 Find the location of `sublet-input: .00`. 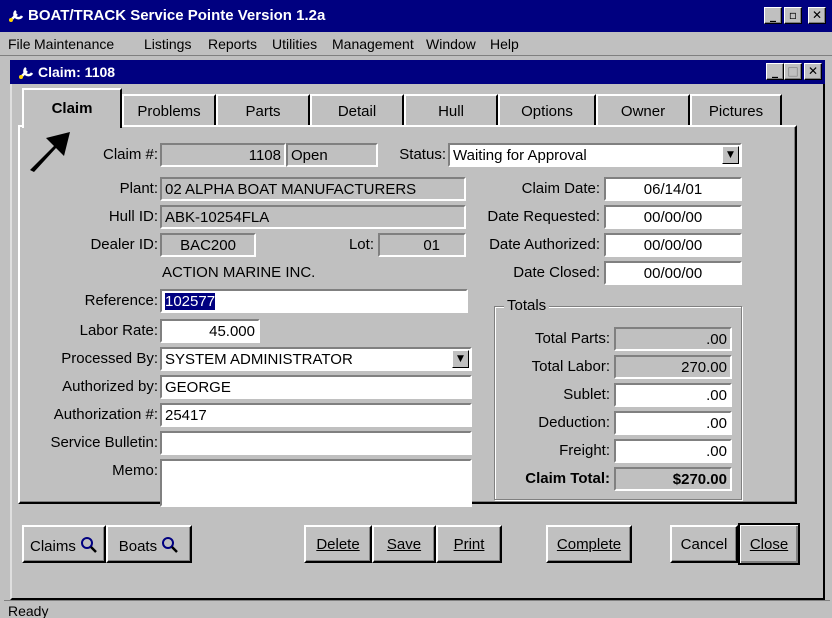

sublet-input: .00 is located at coordinates (673, 395).